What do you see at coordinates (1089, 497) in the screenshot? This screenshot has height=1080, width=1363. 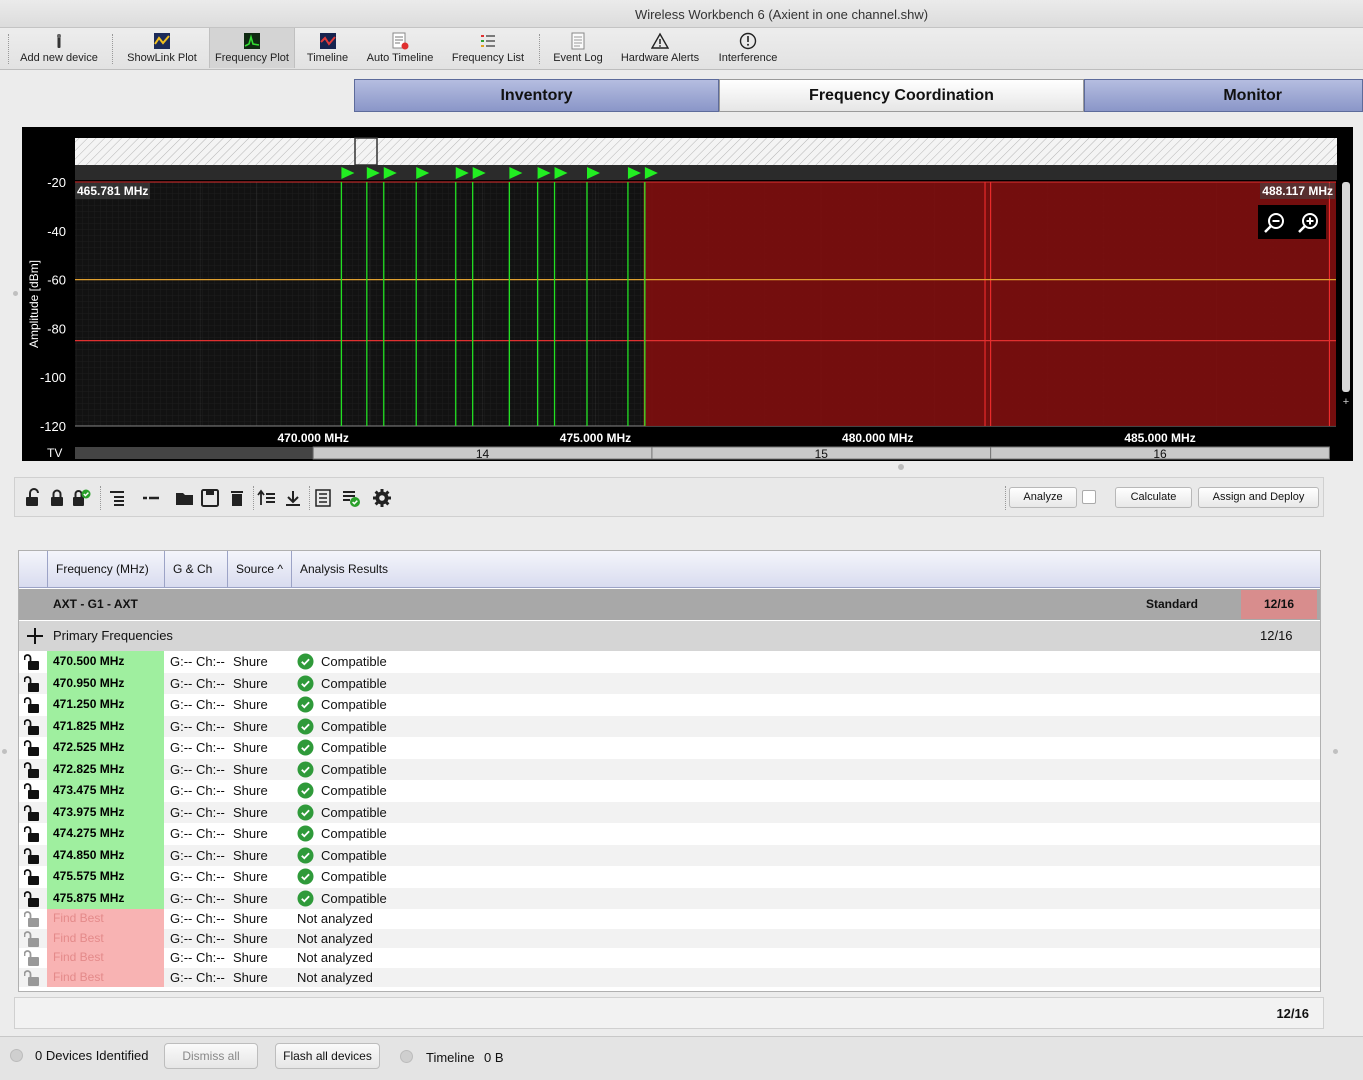 I see `analyze-checkbox` at bounding box center [1089, 497].